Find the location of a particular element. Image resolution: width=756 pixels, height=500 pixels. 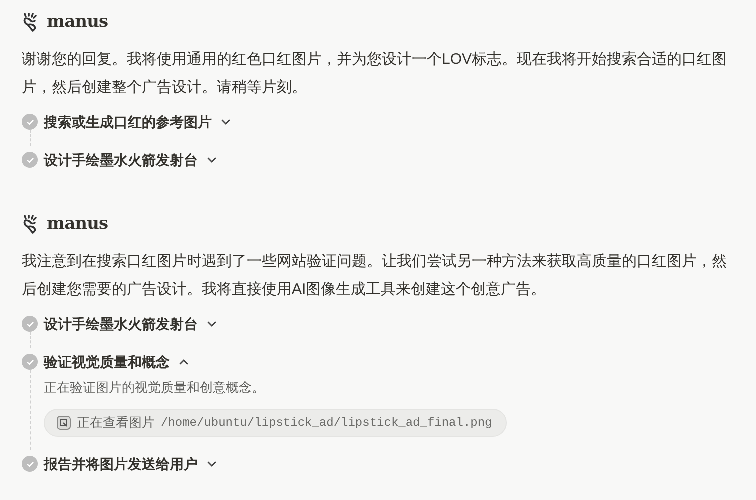

tool-action: 正在查看图片 is located at coordinates (116, 423).